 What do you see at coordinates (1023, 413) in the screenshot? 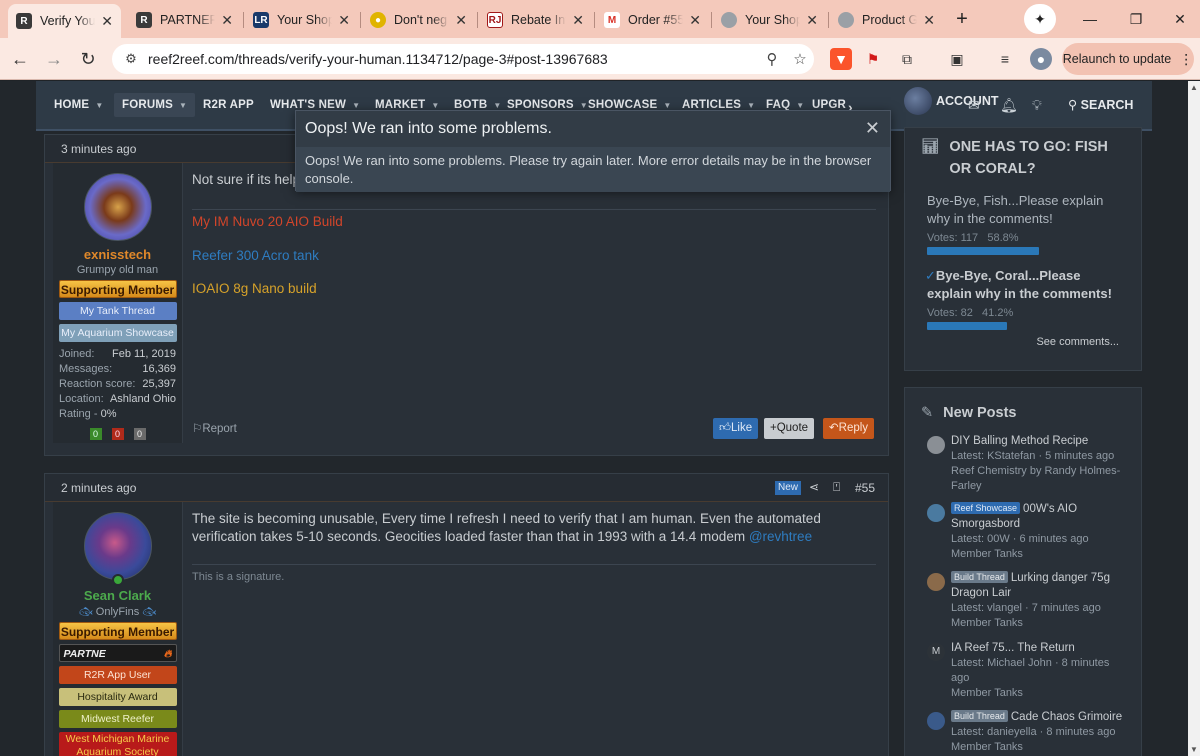
I see `new-posts-title: ✎ New Posts` at bounding box center [1023, 413].